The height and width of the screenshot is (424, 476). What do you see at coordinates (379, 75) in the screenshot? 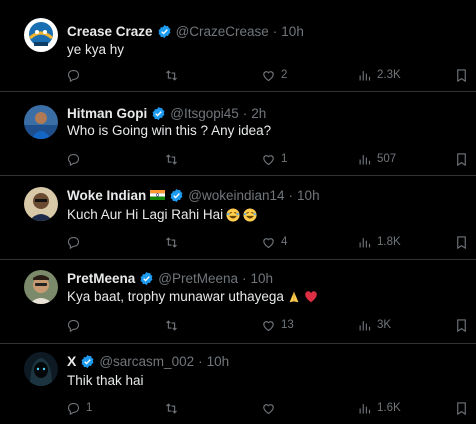
I see `views-button: 2.3K` at bounding box center [379, 75].